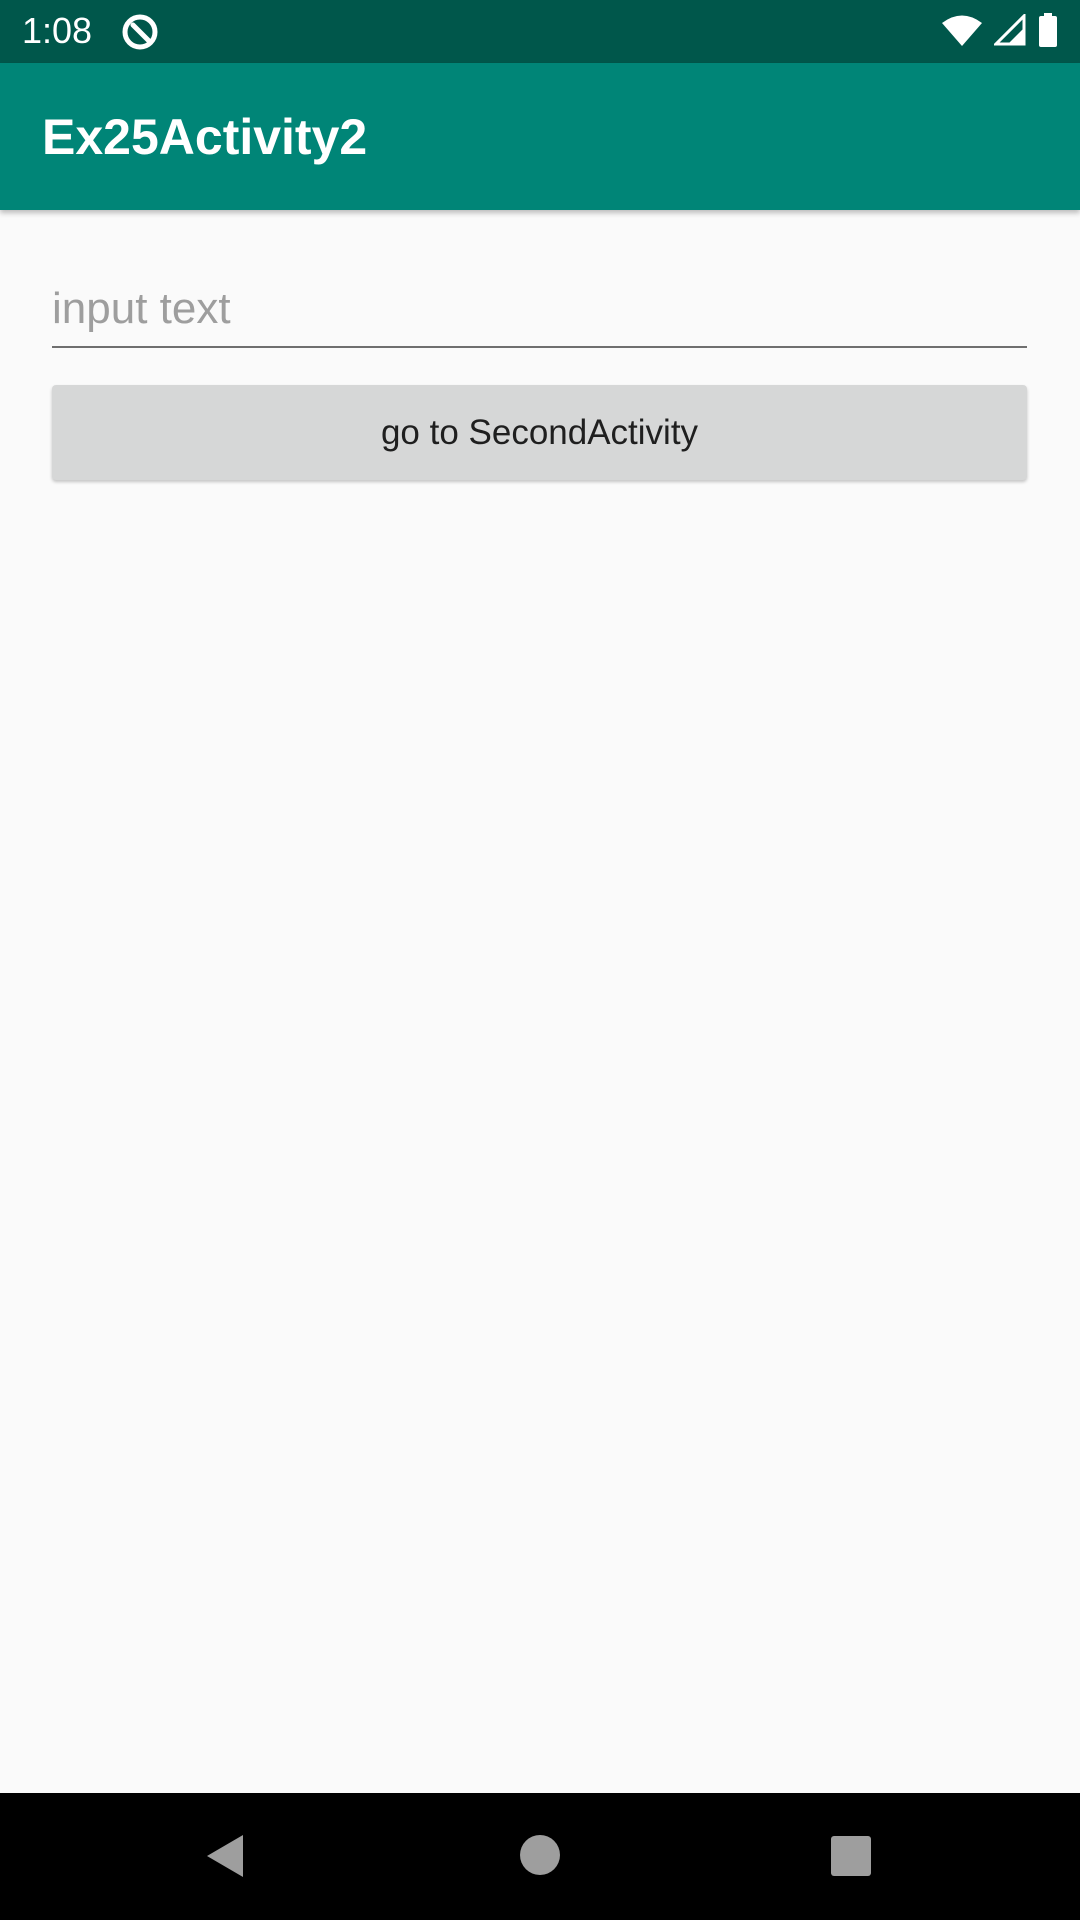  I want to click on status-icons, so click(1000, 31).